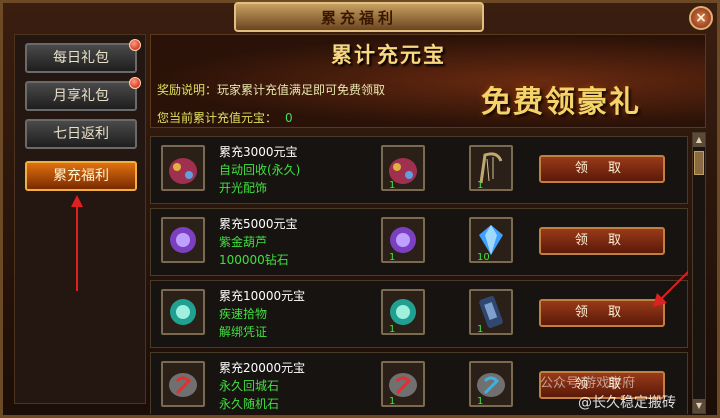 The width and height of the screenshot is (720, 418). I want to click on reward-line: 永久回城石, so click(249, 386).